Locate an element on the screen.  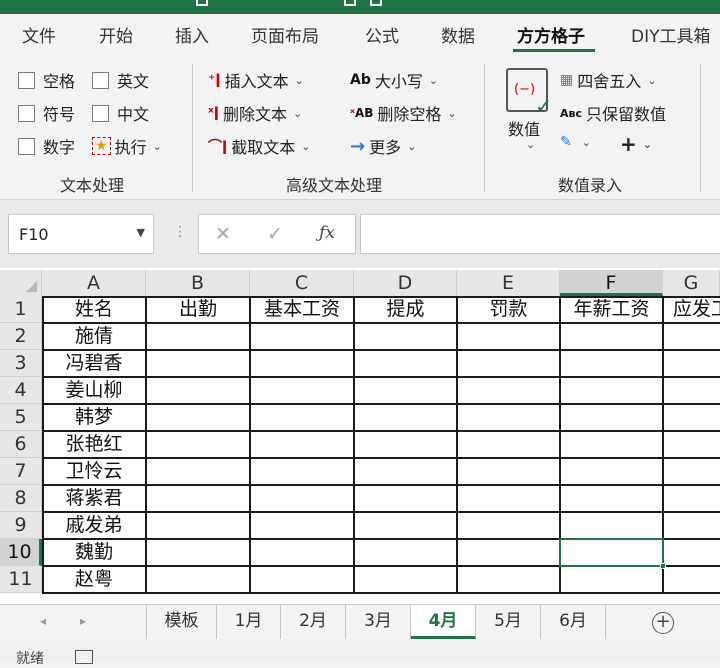
header-cell: 罚款 is located at coordinates (508, 309).